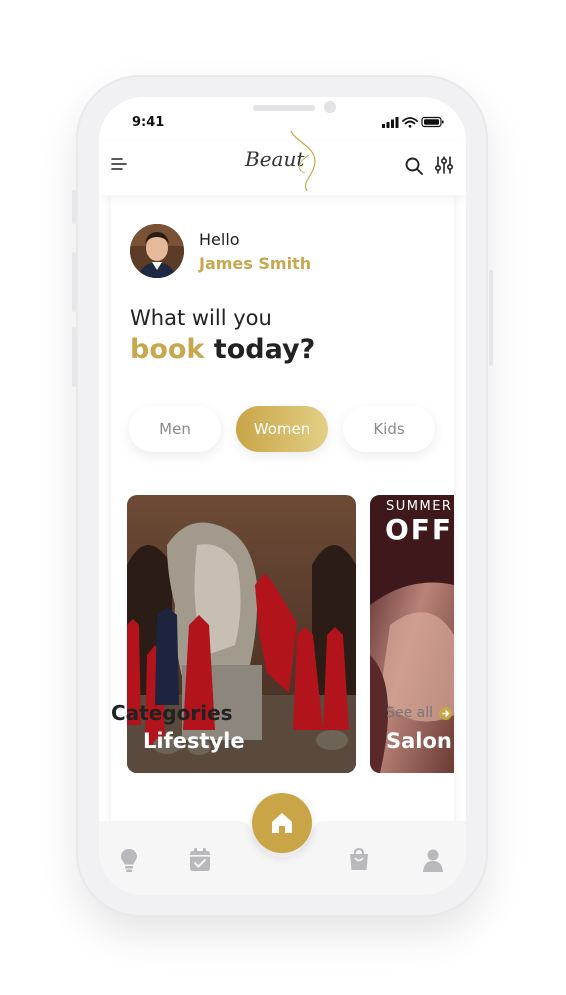 The image size is (566, 995). Describe the element at coordinates (359, 860) in the screenshot. I see `shopping-bag-icon` at that location.